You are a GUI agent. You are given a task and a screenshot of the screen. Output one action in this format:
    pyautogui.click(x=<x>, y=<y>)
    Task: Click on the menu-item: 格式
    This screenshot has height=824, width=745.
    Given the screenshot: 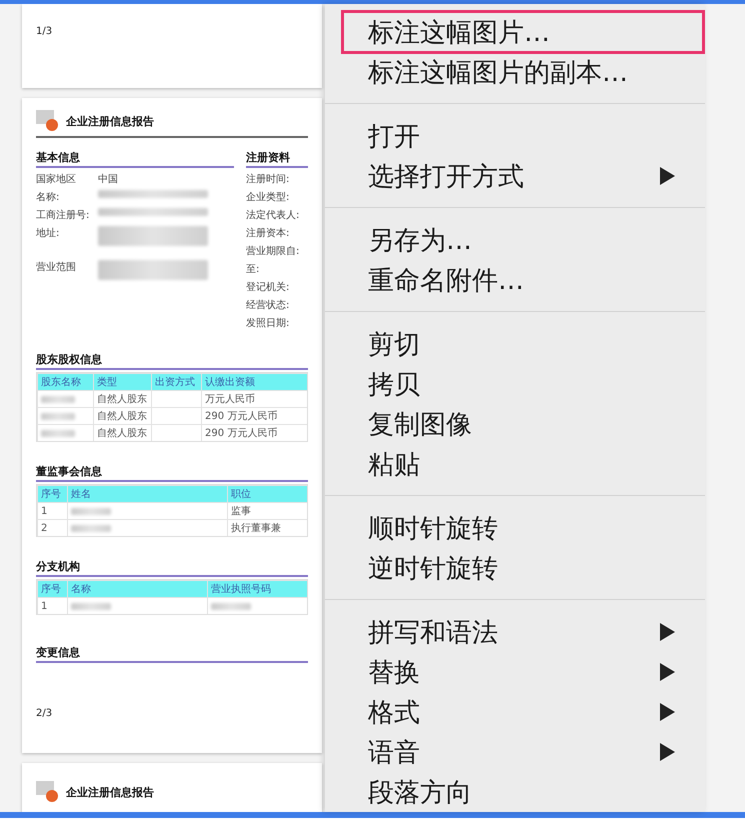 What is the action you would take?
    pyautogui.click(x=515, y=712)
    